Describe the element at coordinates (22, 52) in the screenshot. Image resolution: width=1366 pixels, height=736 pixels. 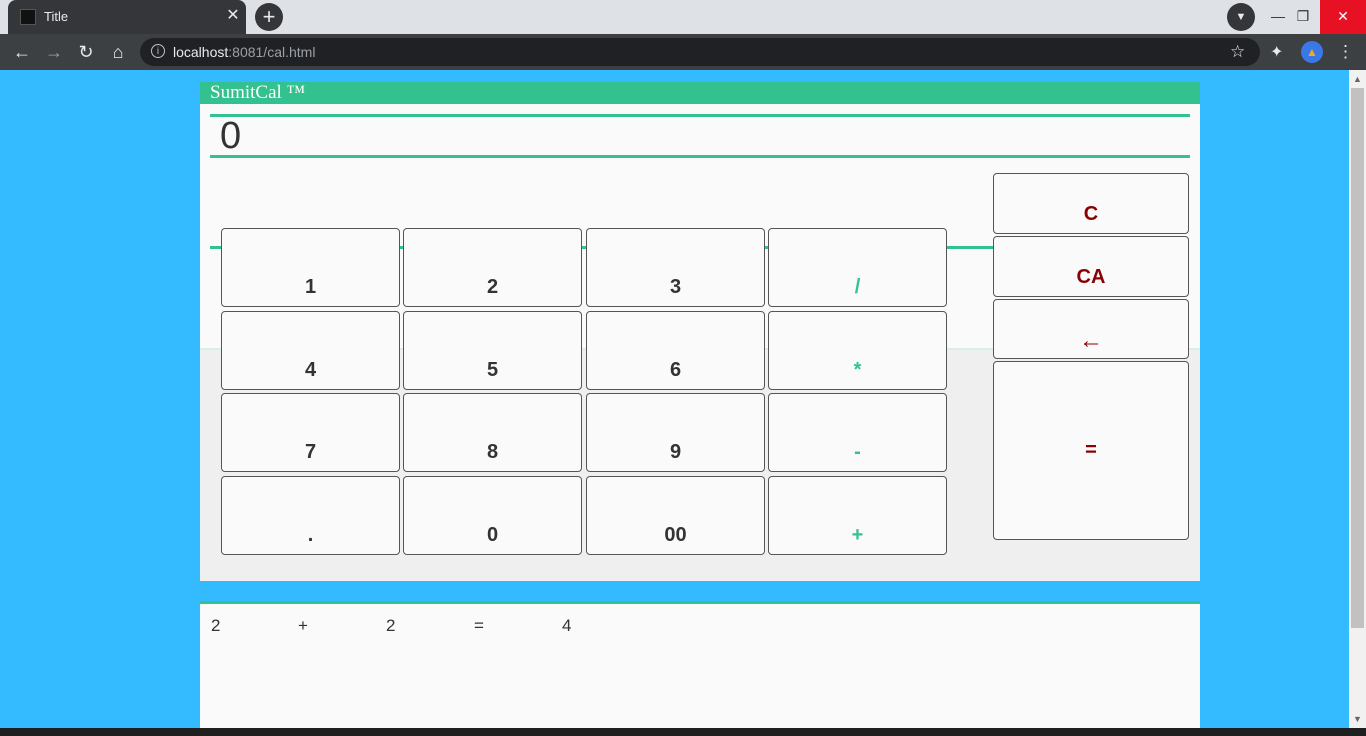
I see `back-arrow-icon: ←` at that location.